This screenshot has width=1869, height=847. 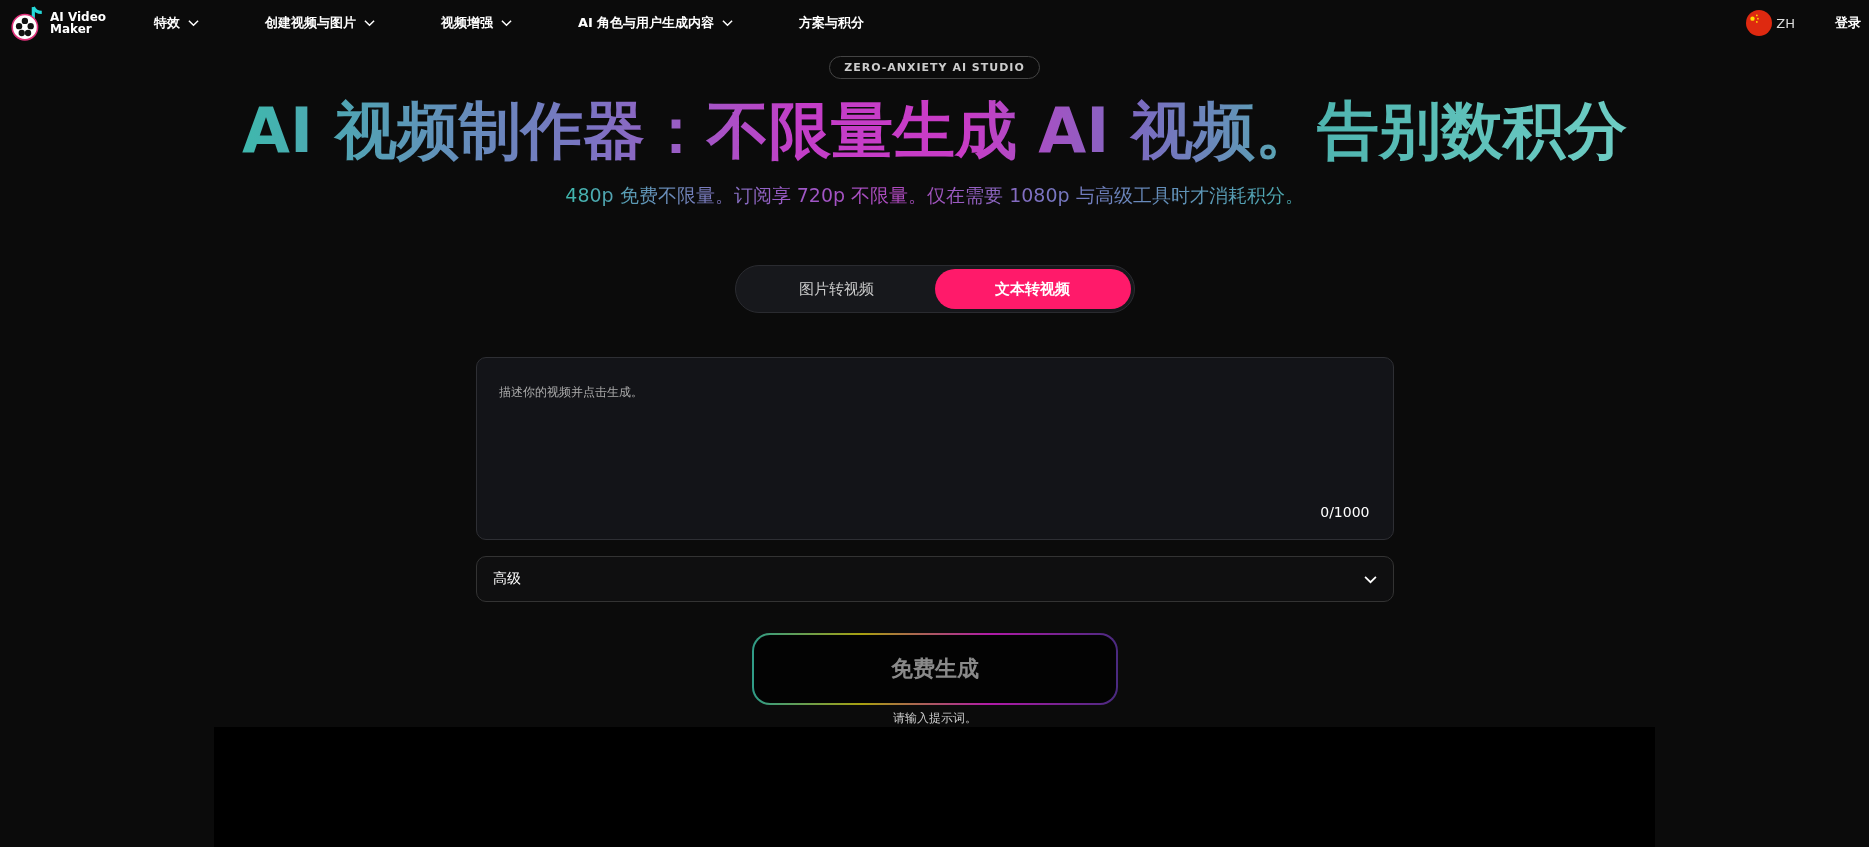 What do you see at coordinates (78, 23) in the screenshot?
I see `logo-text: AI Video Maker` at bounding box center [78, 23].